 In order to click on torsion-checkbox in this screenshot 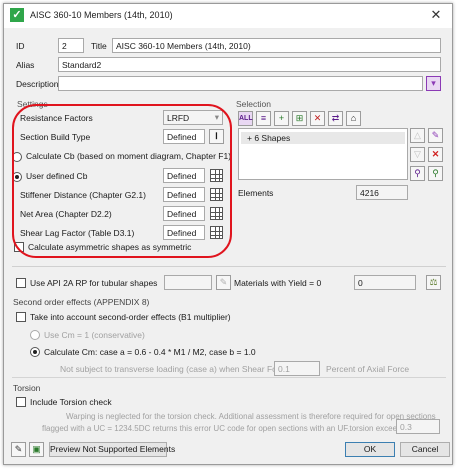, I will do `click(21, 402)`.